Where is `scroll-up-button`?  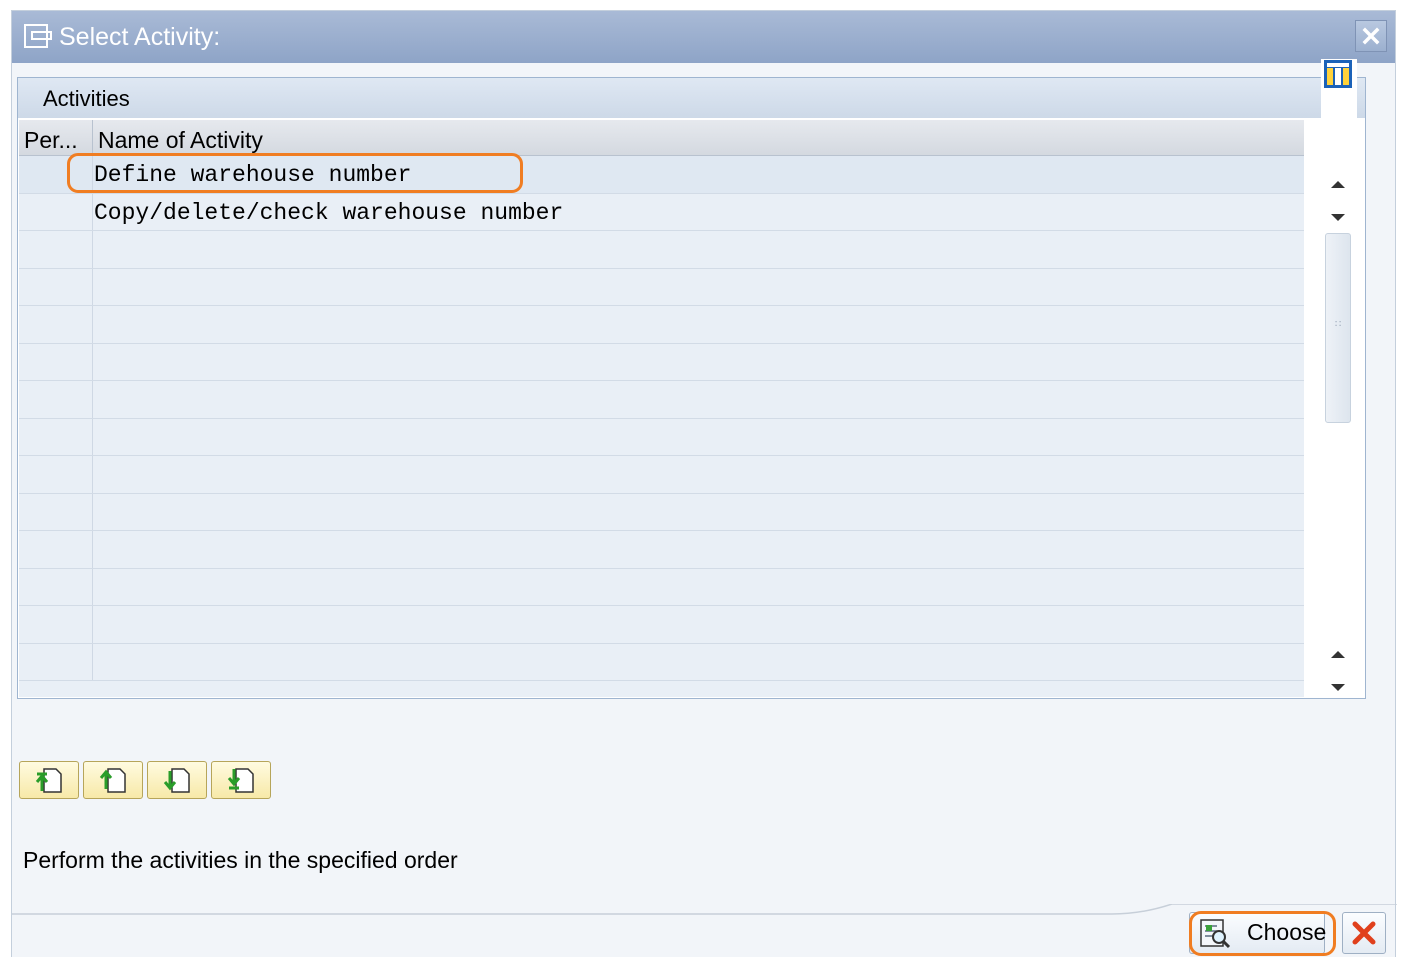
scroll-up-button is located at coordinates (1338, 184).